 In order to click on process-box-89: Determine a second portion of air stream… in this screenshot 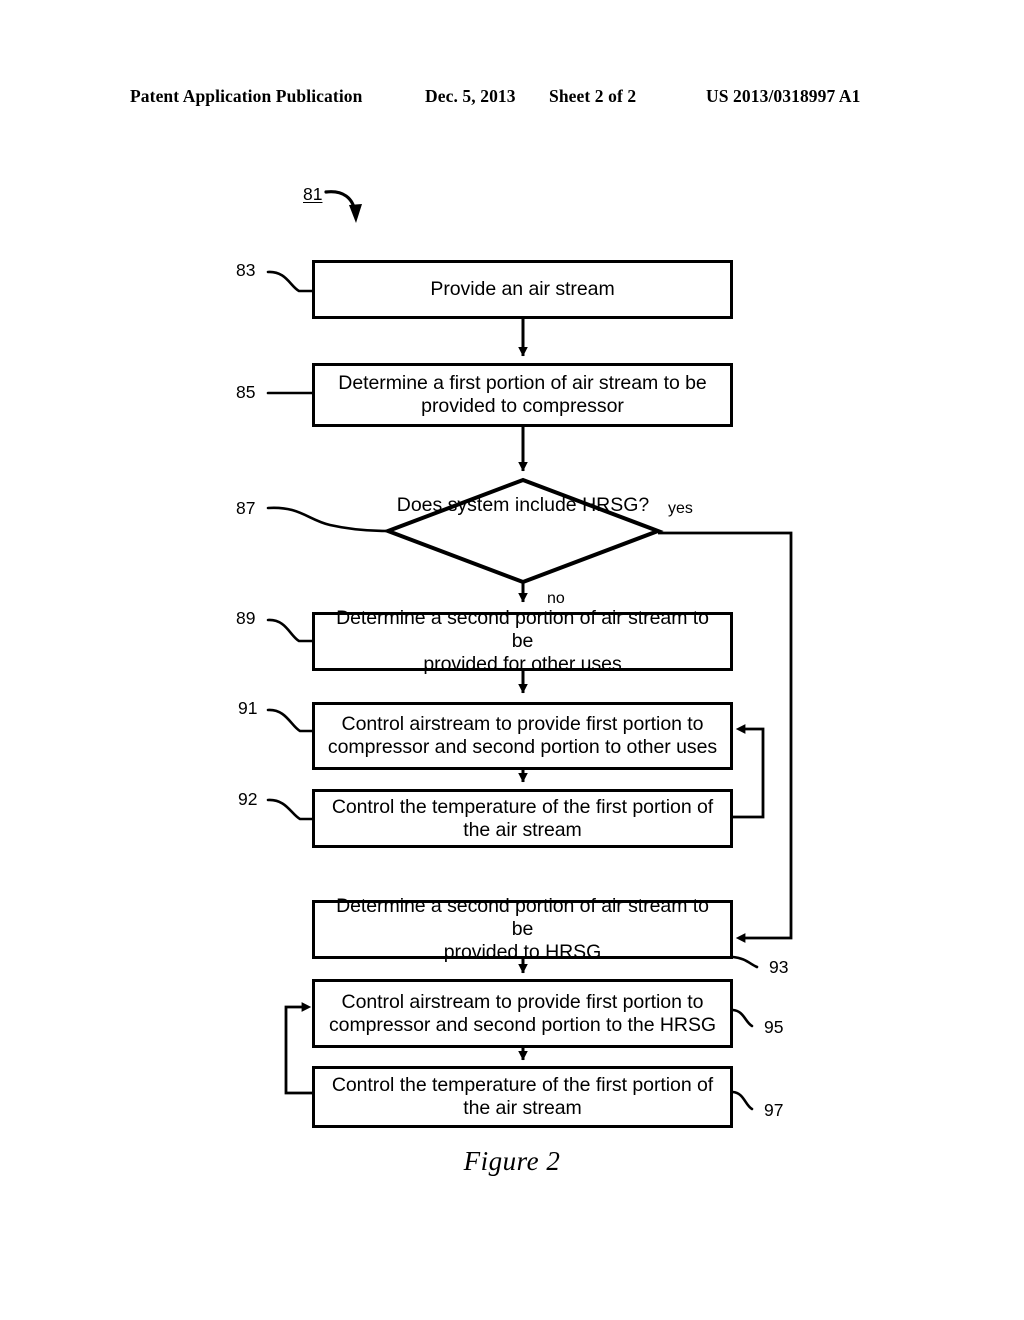, I will do `click(522, 641)`.